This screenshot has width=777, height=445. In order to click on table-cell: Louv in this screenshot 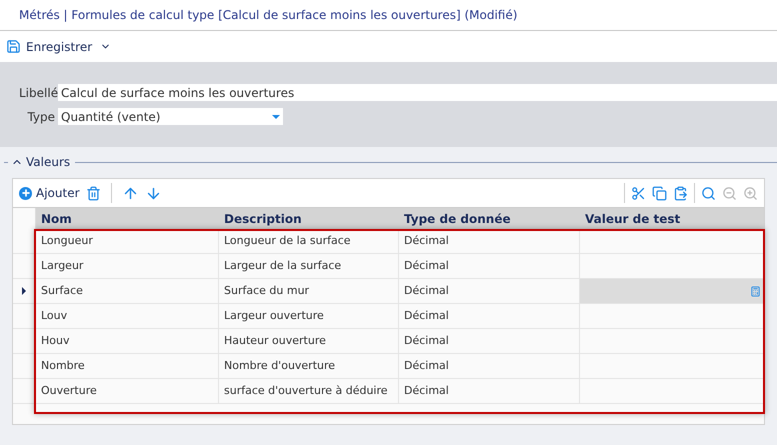, I will do `click(127, 316)`.